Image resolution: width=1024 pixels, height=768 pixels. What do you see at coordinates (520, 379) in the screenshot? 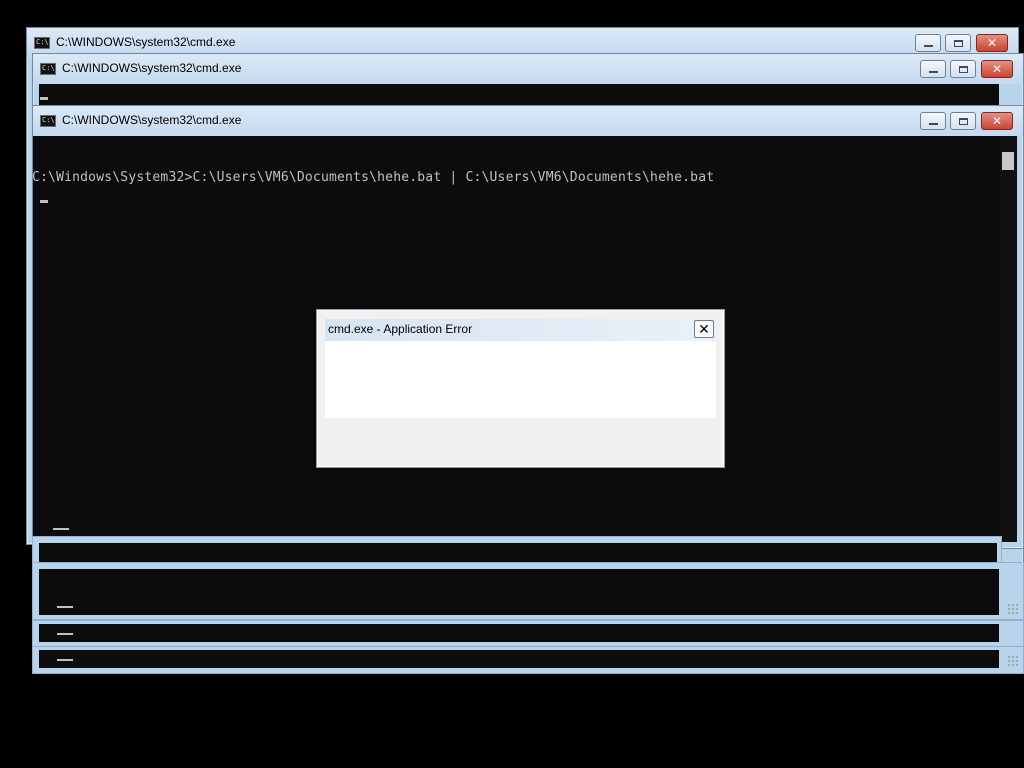
I see `dialog-message-area` at bounding box center [520, 379].